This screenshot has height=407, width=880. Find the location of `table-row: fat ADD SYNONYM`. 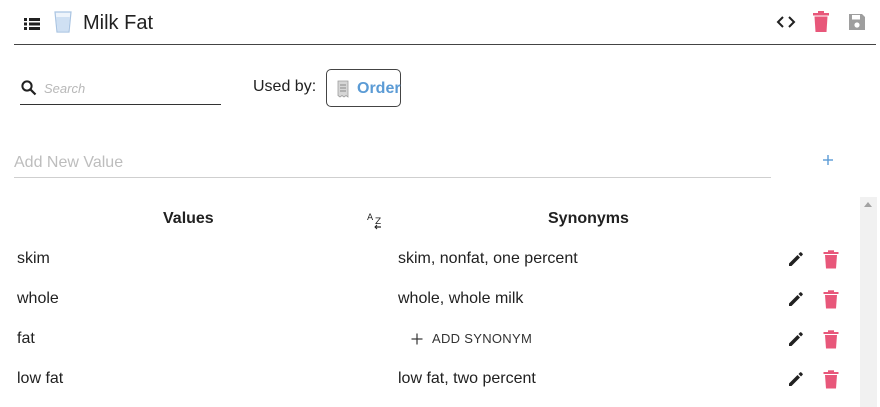

table-row: fat ADD SYNONYM is located at coordinates (430, 340).